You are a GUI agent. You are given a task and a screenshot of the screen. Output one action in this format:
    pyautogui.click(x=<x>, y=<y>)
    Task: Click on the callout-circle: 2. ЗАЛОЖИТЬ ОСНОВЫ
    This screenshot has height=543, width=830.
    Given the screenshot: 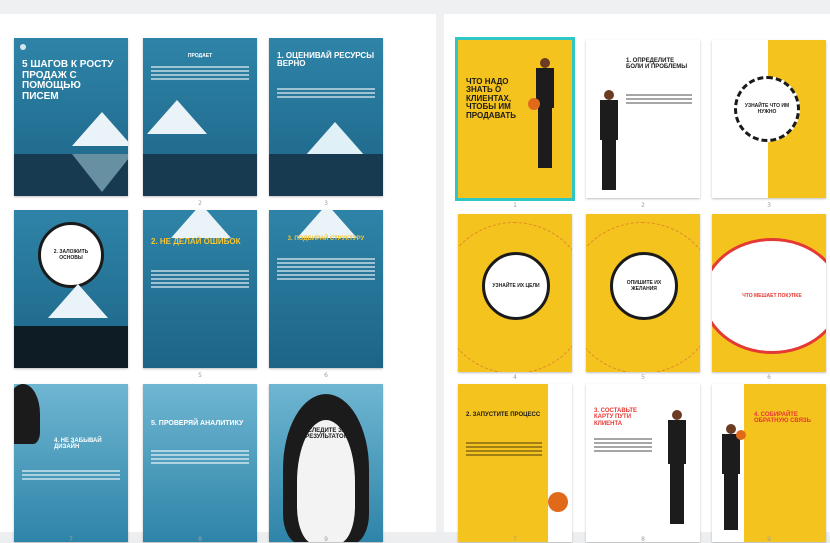 What is the action you would take?
    pyautogui.click(x=71, y=255)
    